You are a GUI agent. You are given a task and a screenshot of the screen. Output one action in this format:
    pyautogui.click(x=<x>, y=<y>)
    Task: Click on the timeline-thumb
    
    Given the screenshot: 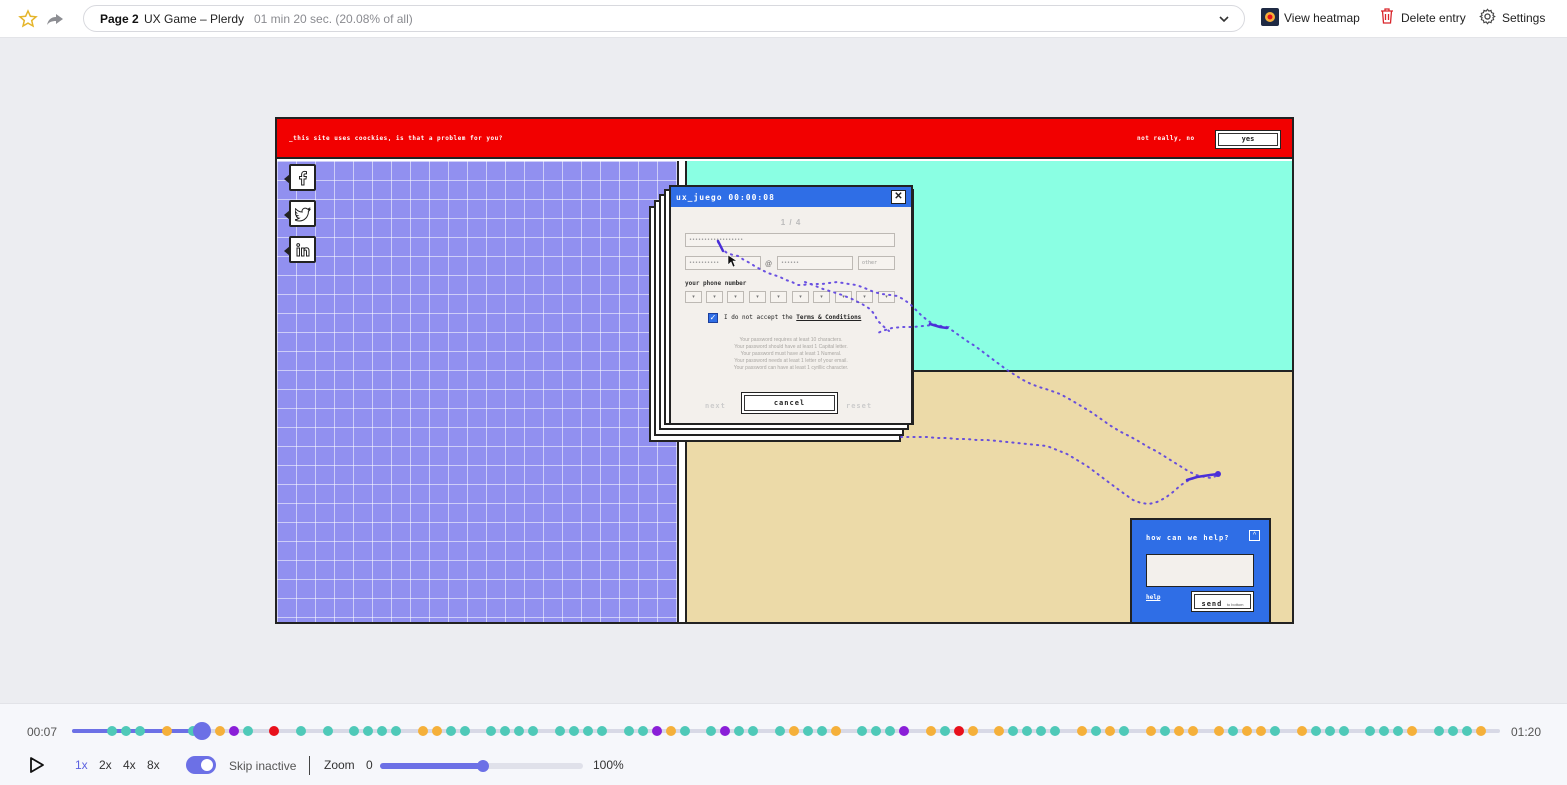 What is the action you would take?
    pyautogui.click(x=202, y=731)
    